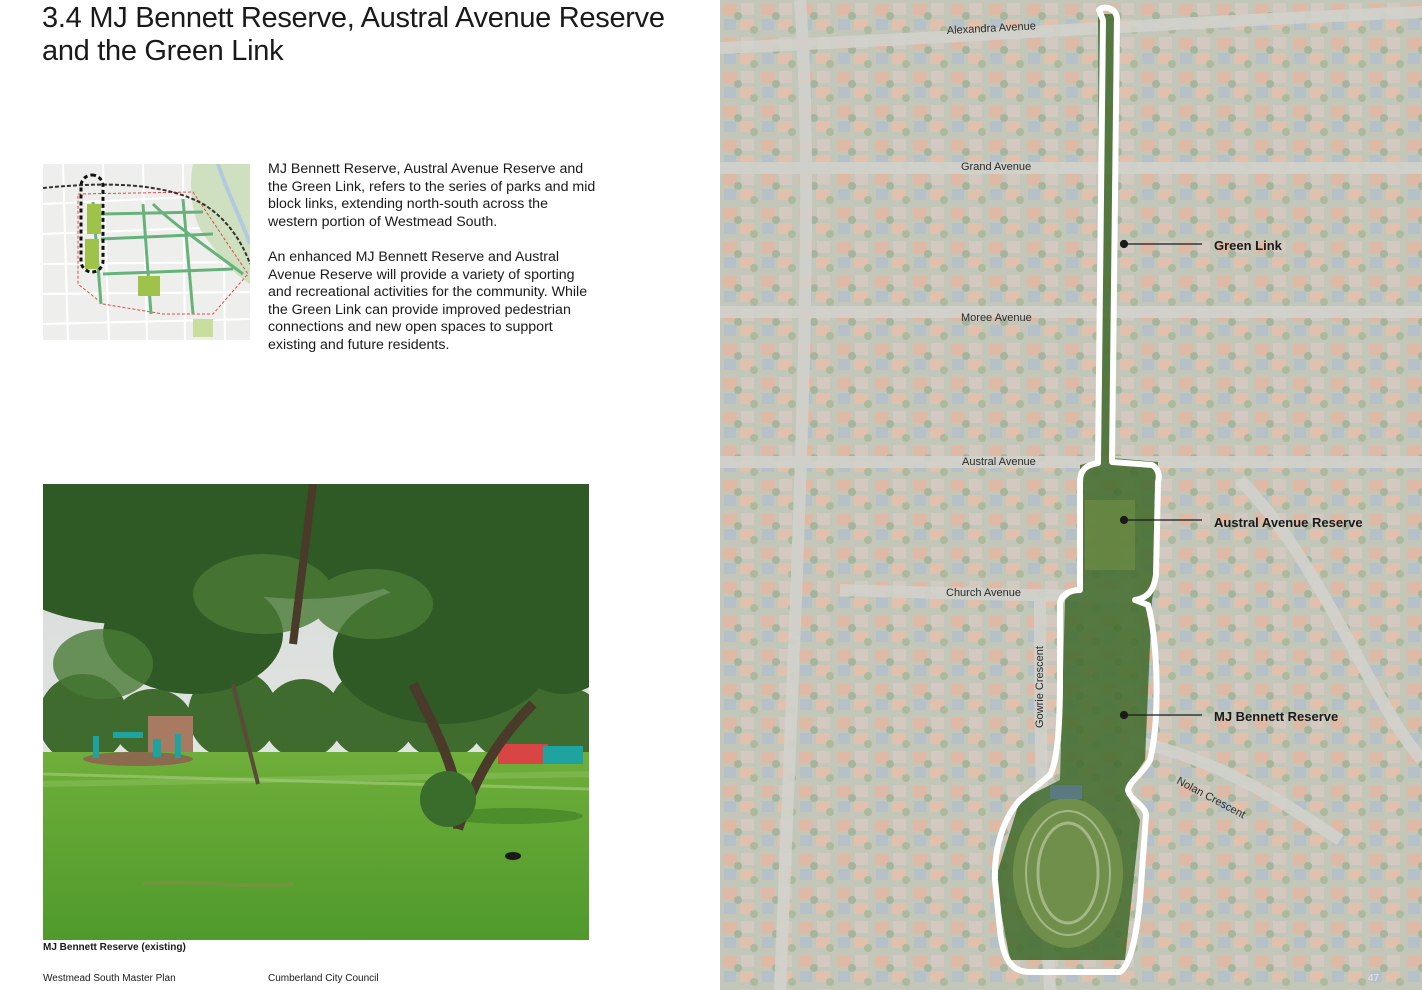  I want to click on road-label-church: Church Avenue, so click(983, 593).